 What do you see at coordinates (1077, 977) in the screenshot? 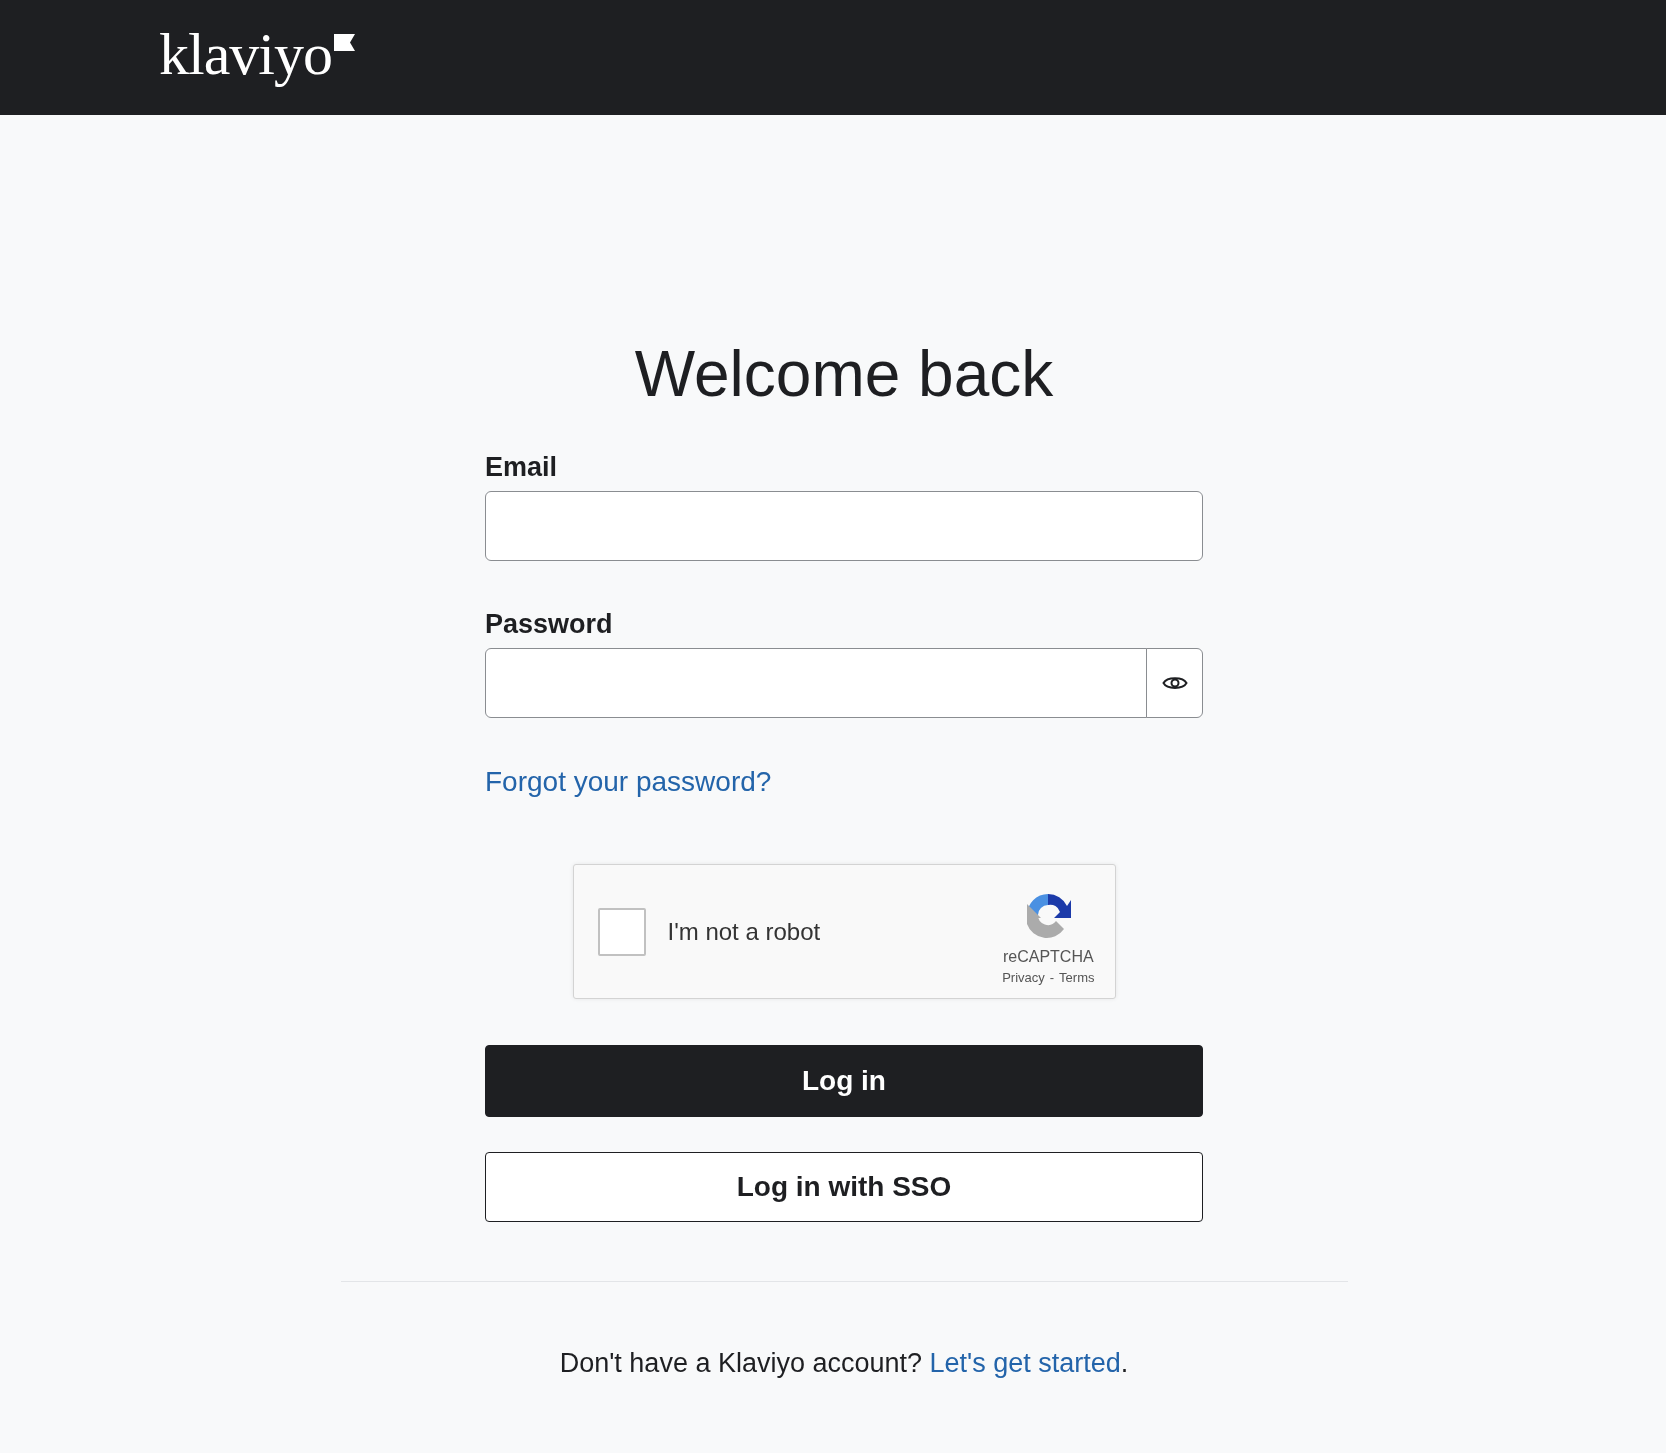
I see `terms-link: Terms` at bounding box center [1077, 977].